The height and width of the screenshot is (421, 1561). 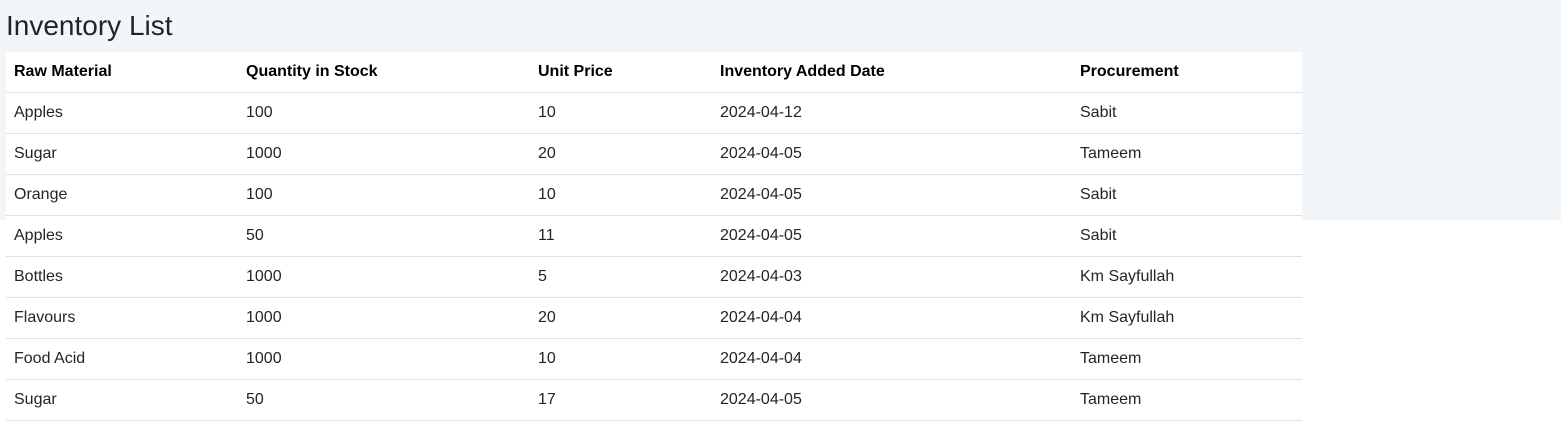 What do you see at coordinates (122, 72) in the screenshot?
I see `header-raw-material: Raw Material` at bounding box center [122, 72].